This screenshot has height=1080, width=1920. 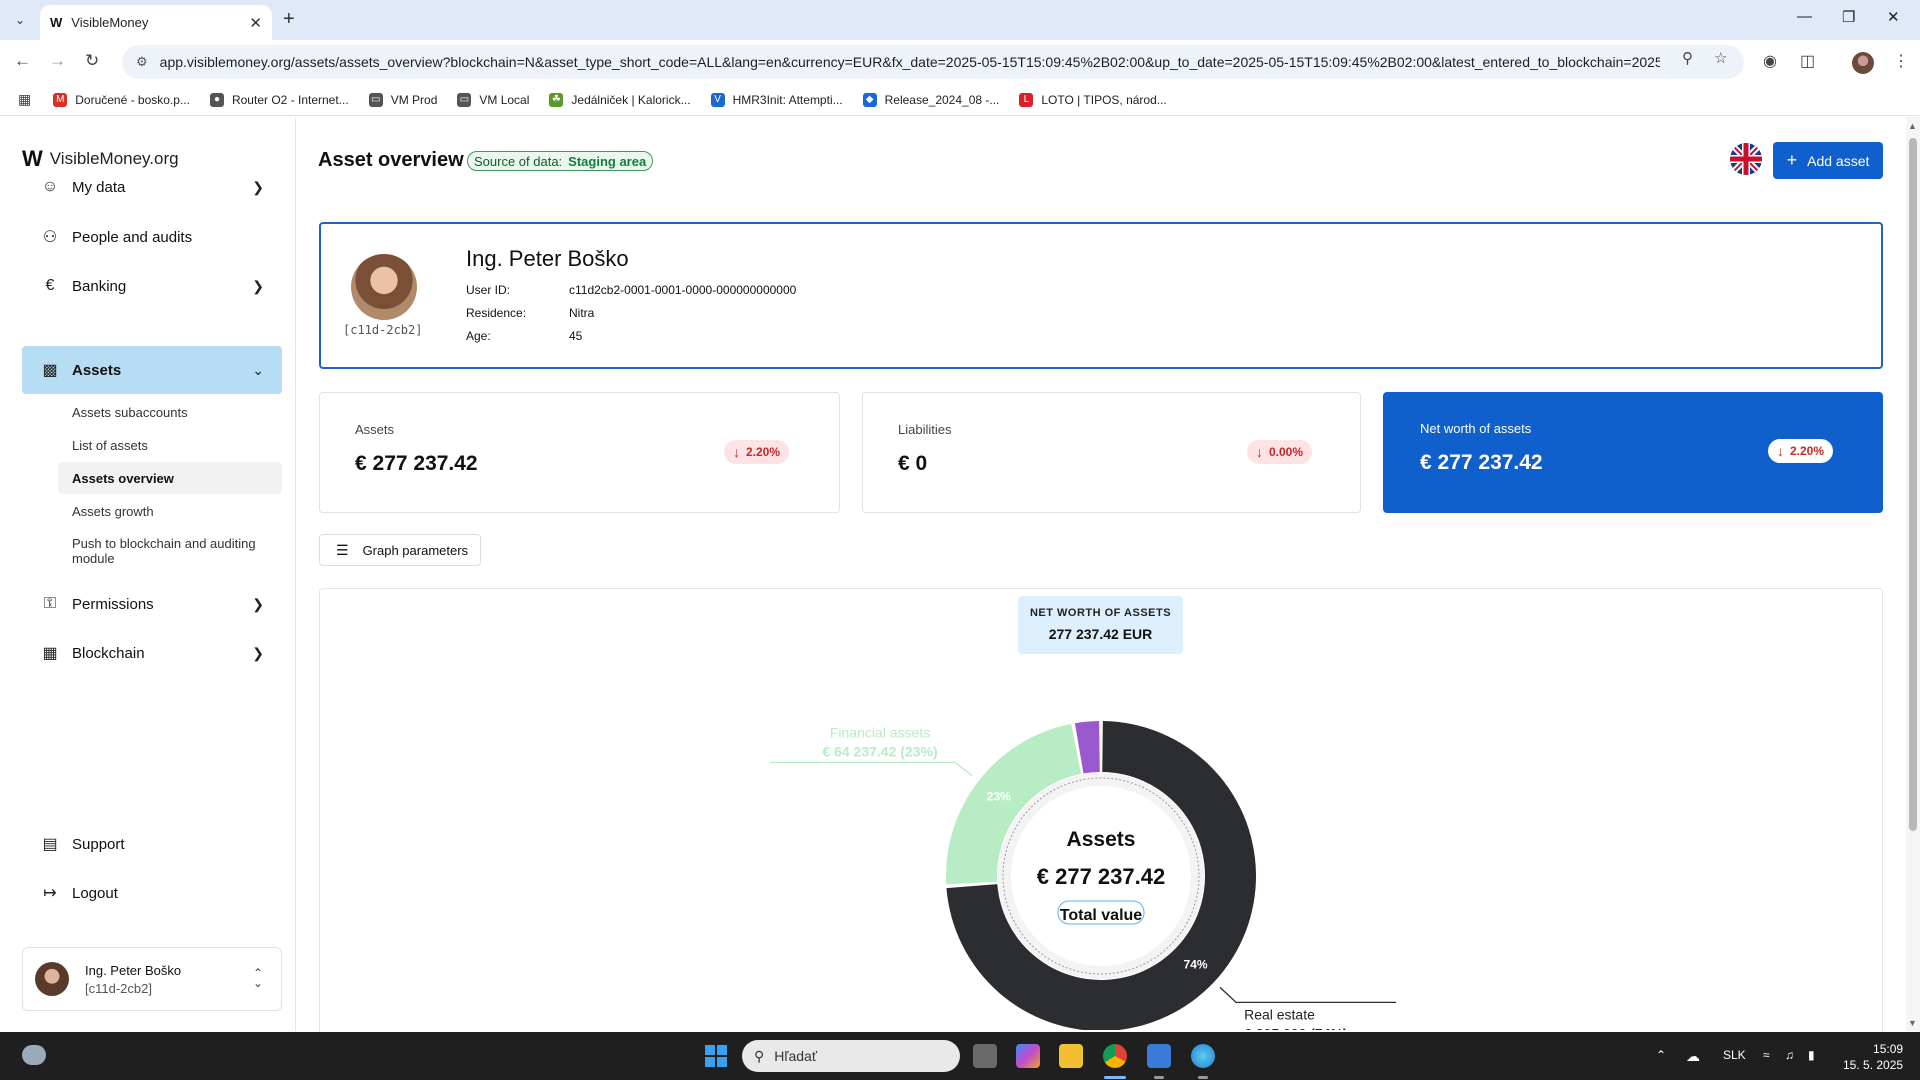 I want to click on clock-time: 15:09, so click(x=1888, y=1049).